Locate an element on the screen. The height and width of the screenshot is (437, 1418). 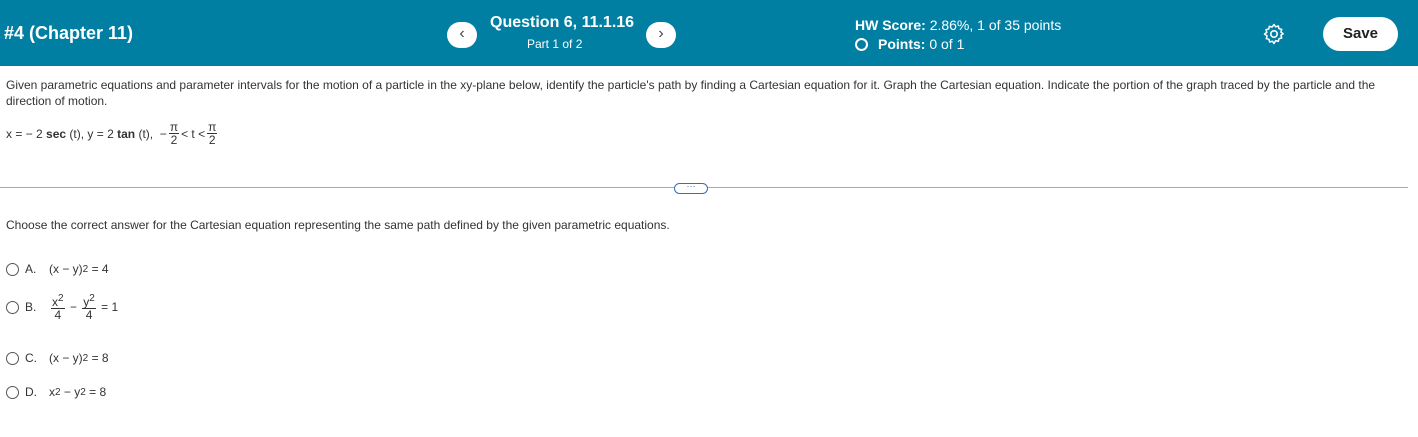
points: Points: 0 of 1 is located at coordinates (909, 44).